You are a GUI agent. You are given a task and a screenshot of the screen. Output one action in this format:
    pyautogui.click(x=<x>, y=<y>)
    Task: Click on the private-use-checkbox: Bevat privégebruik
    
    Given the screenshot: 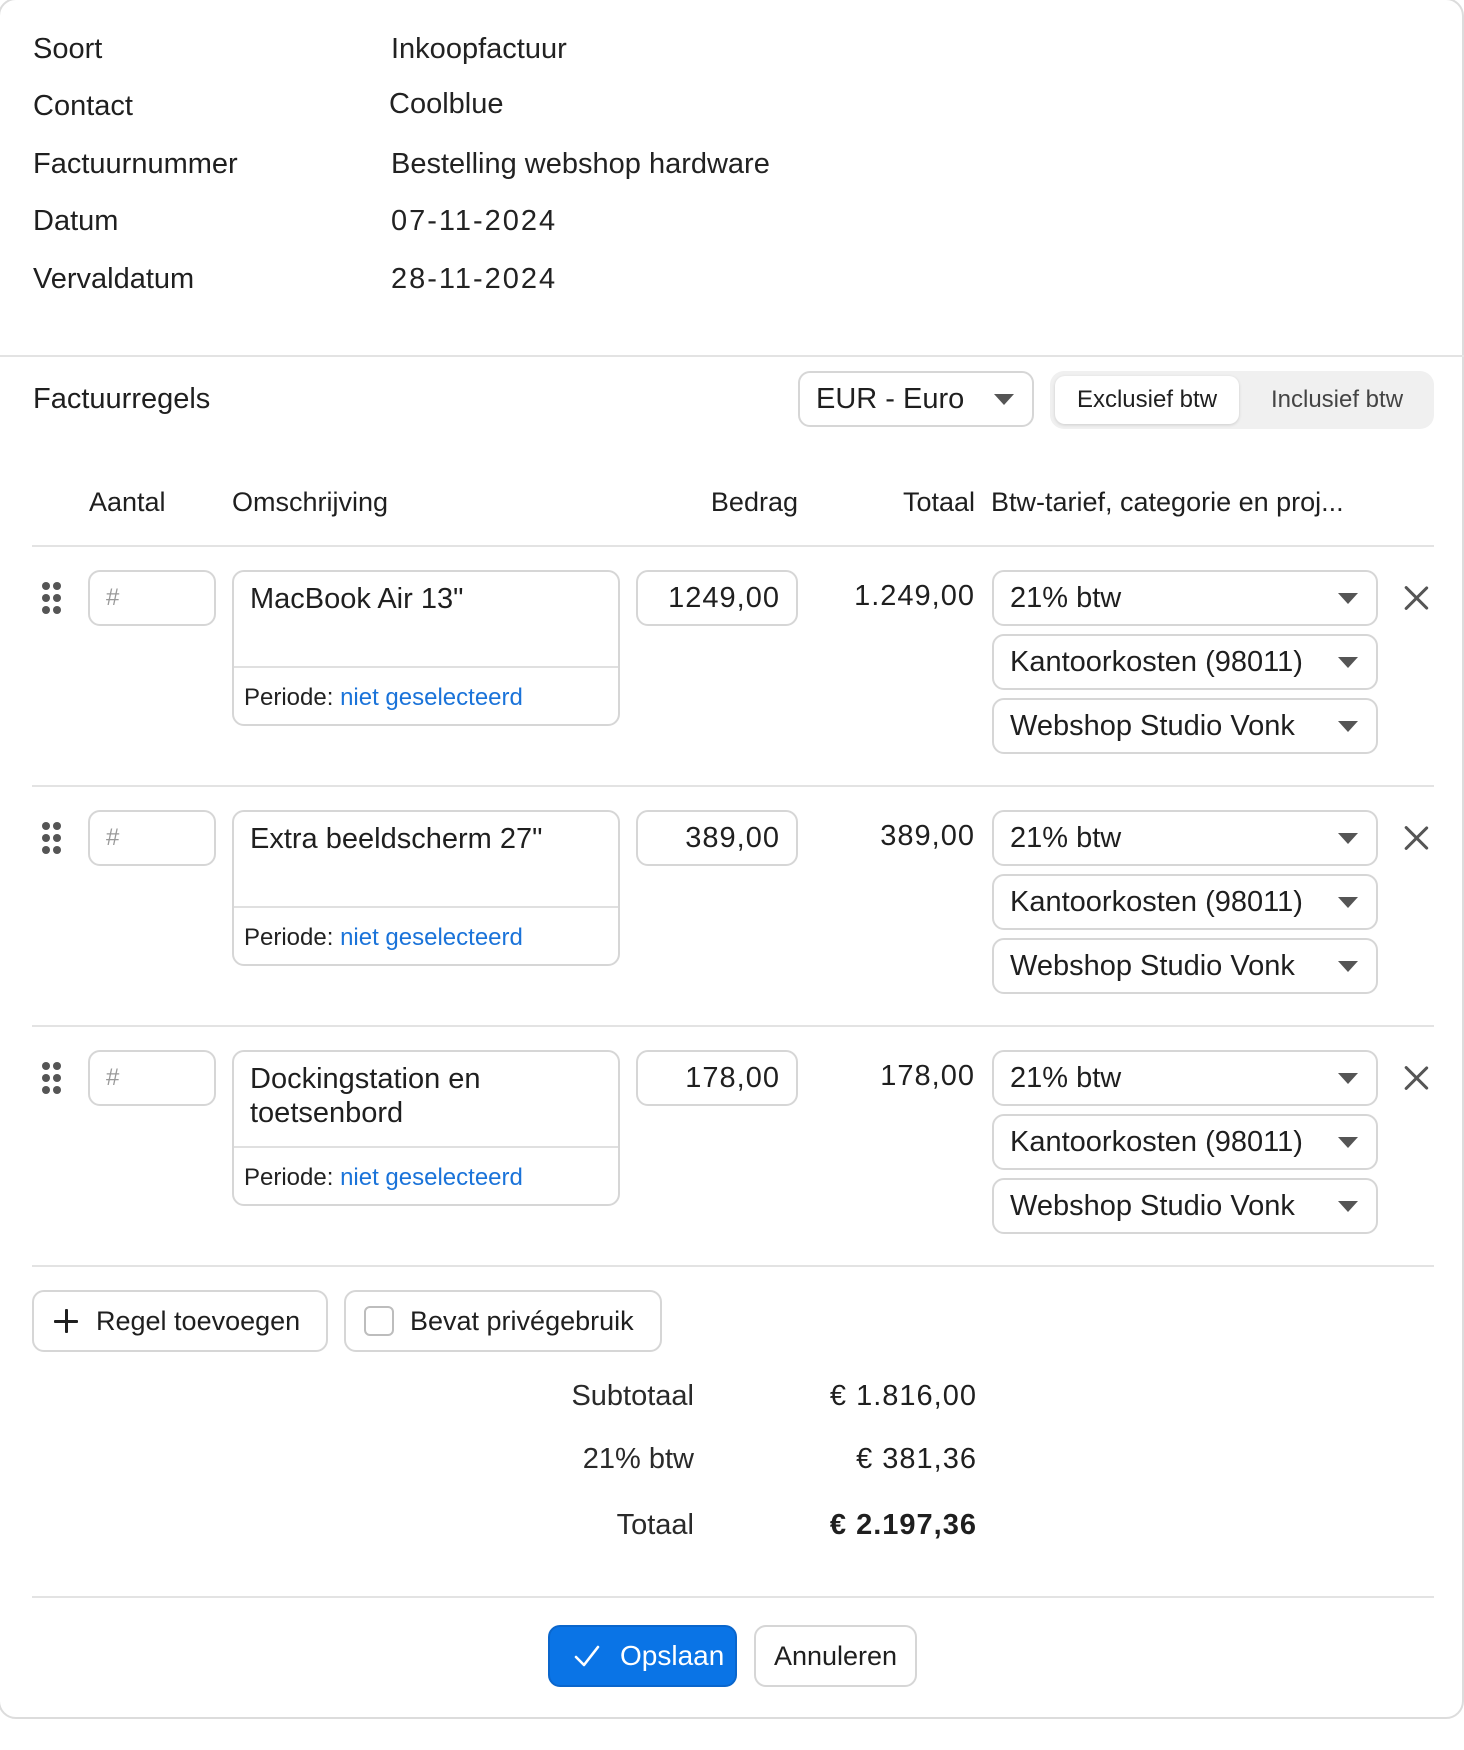 What is the action you would take?
    pyautogui.click(x=503, y=1321)
    